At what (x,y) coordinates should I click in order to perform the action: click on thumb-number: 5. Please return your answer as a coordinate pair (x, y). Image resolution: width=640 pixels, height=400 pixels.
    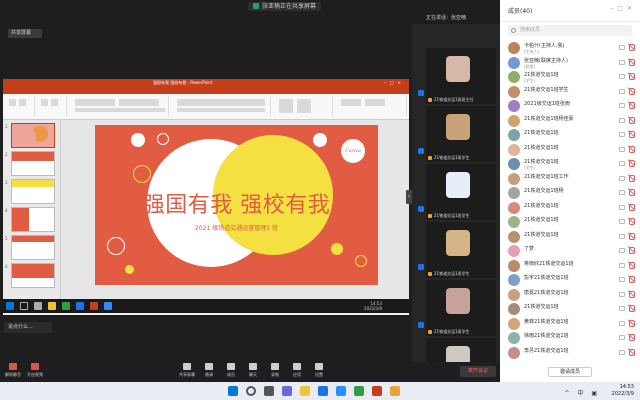
    Looking at the image, I should click on (6, 238).